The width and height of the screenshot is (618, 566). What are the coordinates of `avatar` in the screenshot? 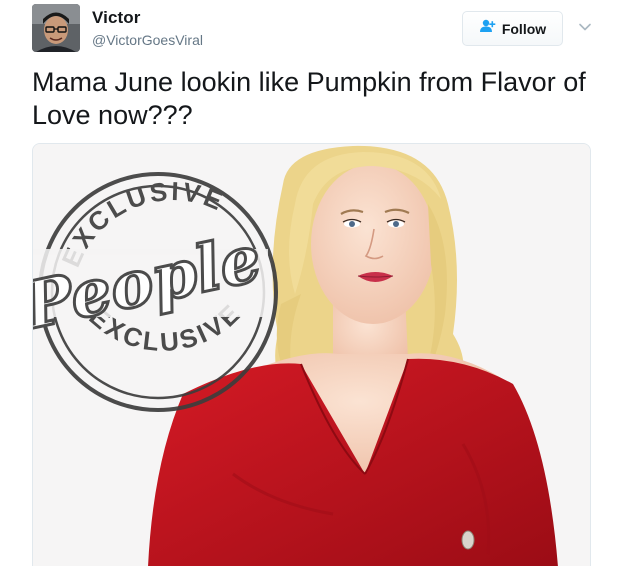 It's located at (56, 28).